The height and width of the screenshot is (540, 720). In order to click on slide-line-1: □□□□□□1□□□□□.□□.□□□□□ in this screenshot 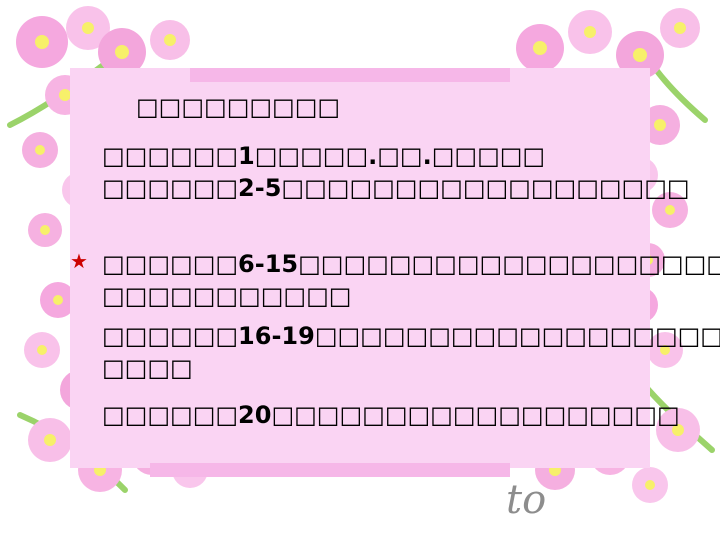, I will do `click(324, 156)`.